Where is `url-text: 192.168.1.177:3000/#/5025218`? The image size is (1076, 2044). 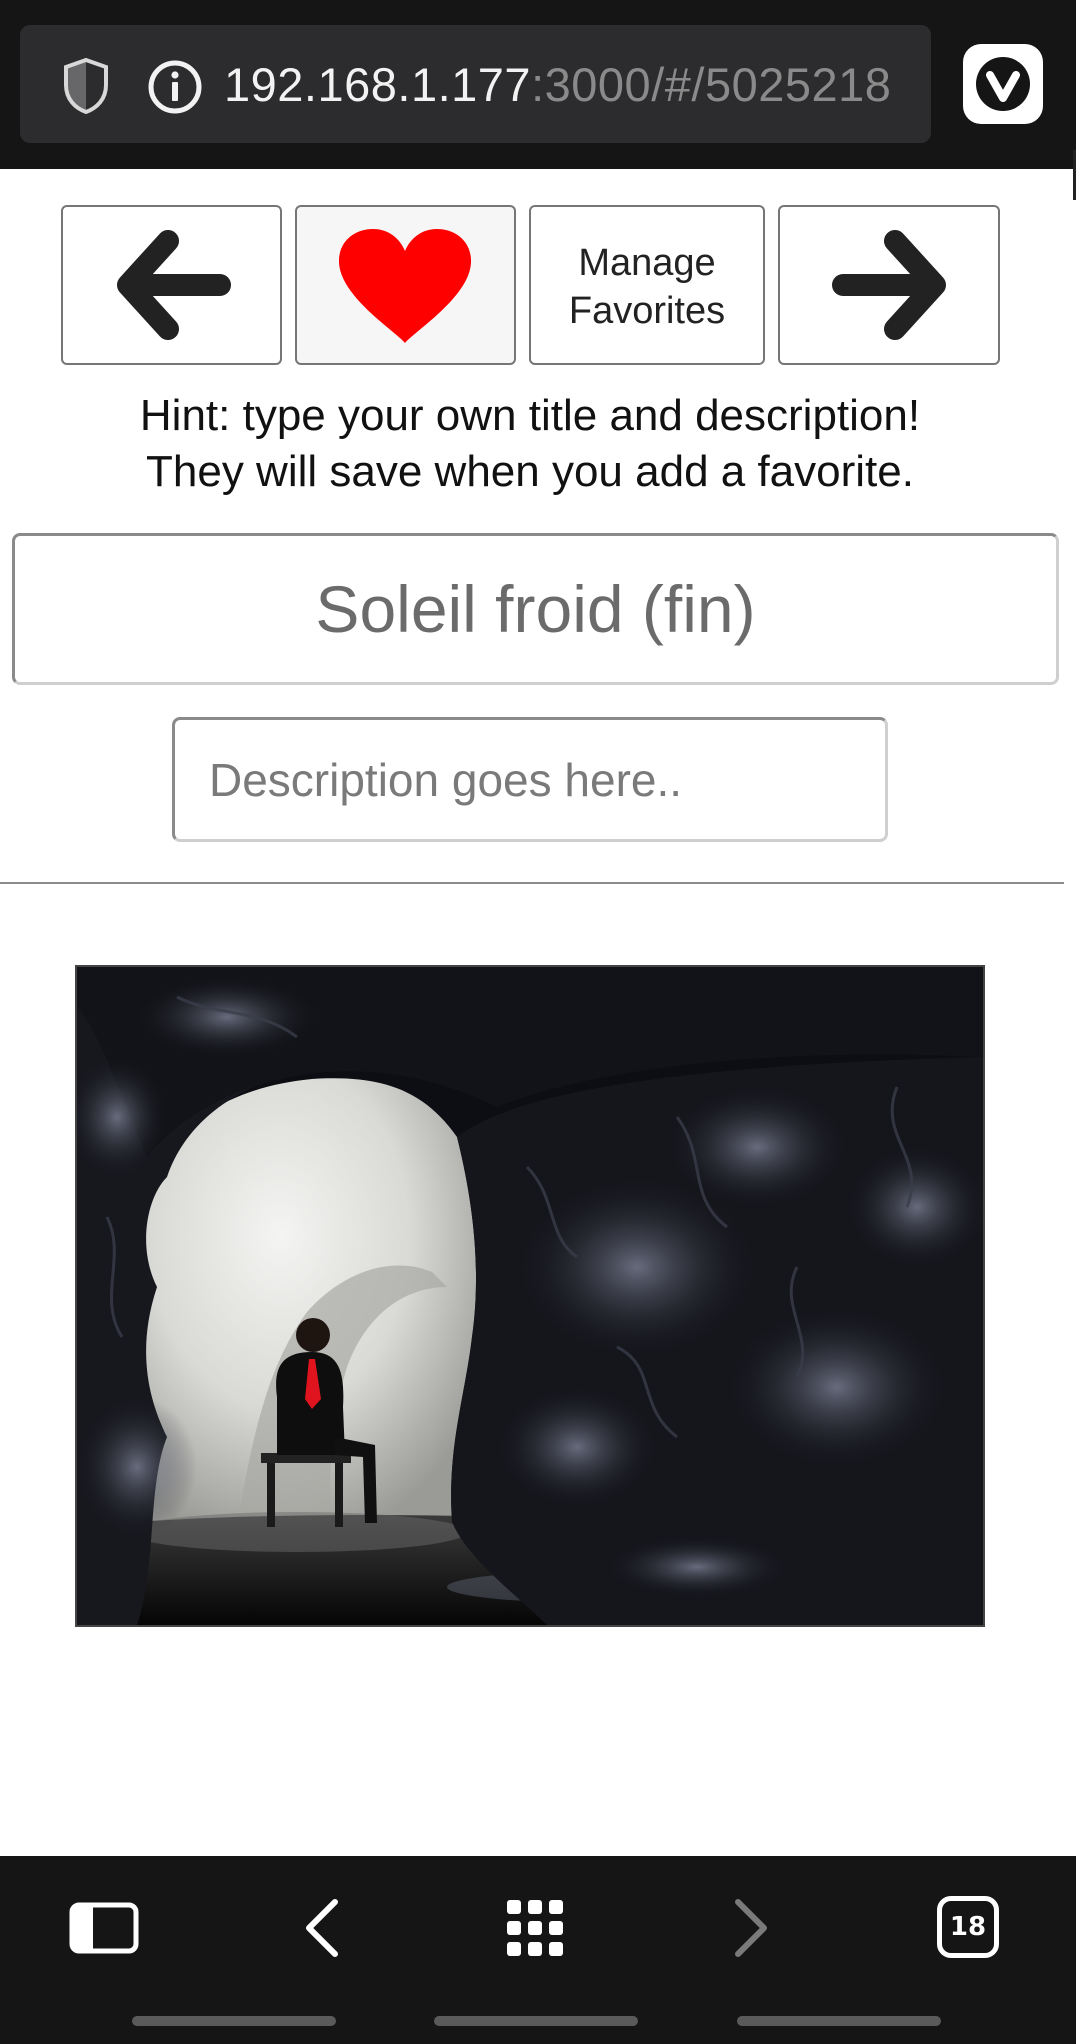 url-text: 192.168.1.177:3000/#/5025218 is located at coordinates (567, 85).